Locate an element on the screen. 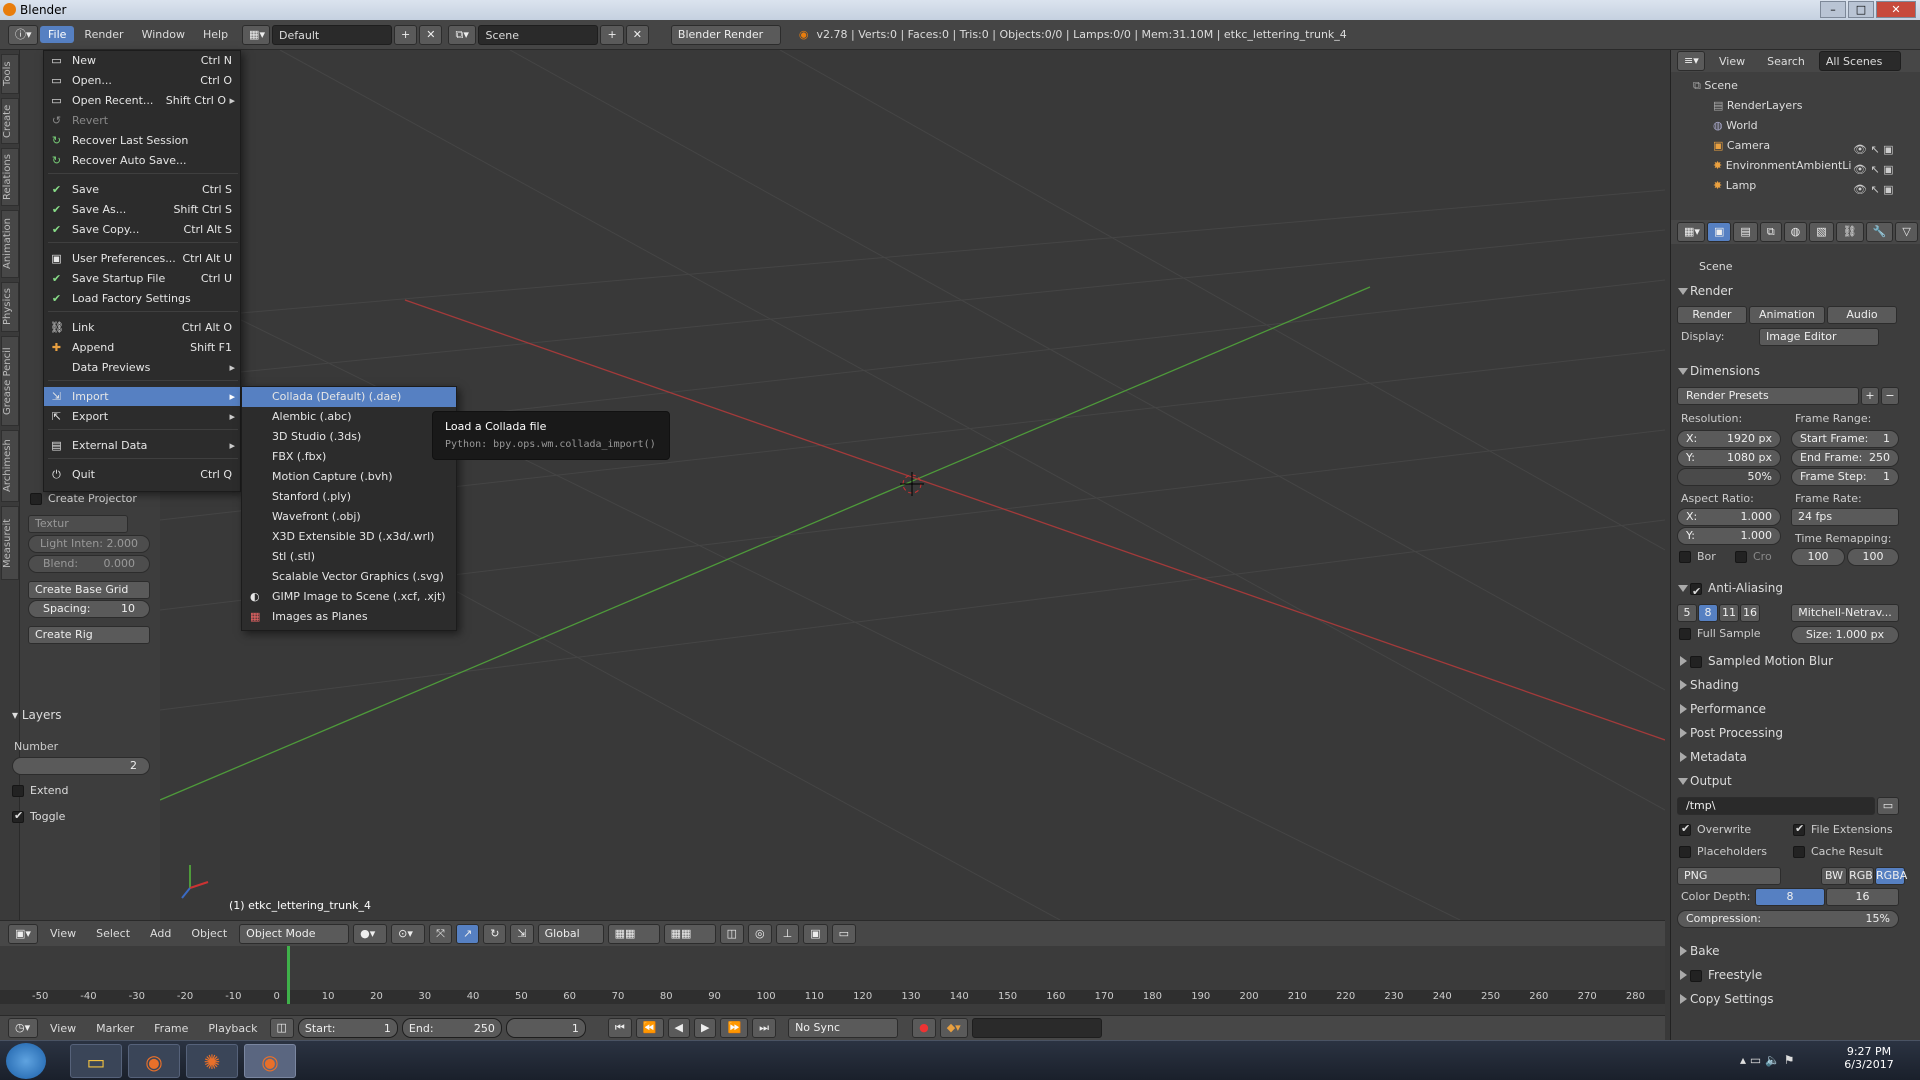 Image resolution: width=1920 pixels, height=1080 pixels. scene-context-icon: ⧉ is located at coordinates (1770, 232).